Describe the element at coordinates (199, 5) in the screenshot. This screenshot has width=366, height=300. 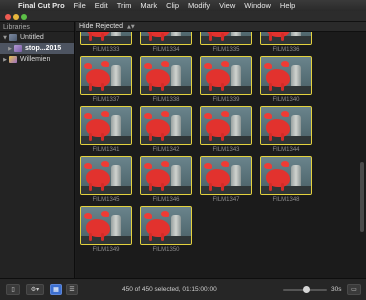
I see `menu-modify: Modify` at that location.